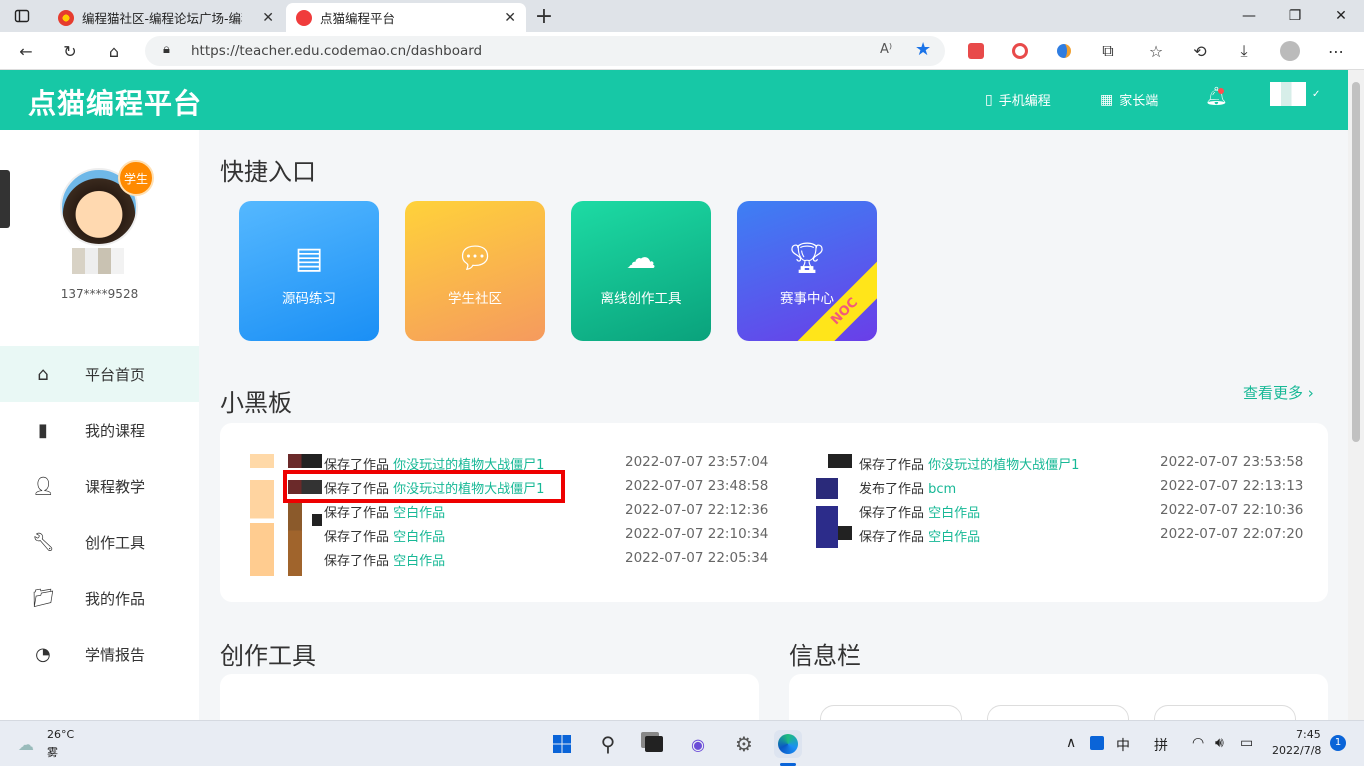 This screenshot has width=1364, height=766. Describe the element at coordinates (406, 17) in the screenshot. I see `tab-dashboard: 点猫编程平台 ✕` at that location.